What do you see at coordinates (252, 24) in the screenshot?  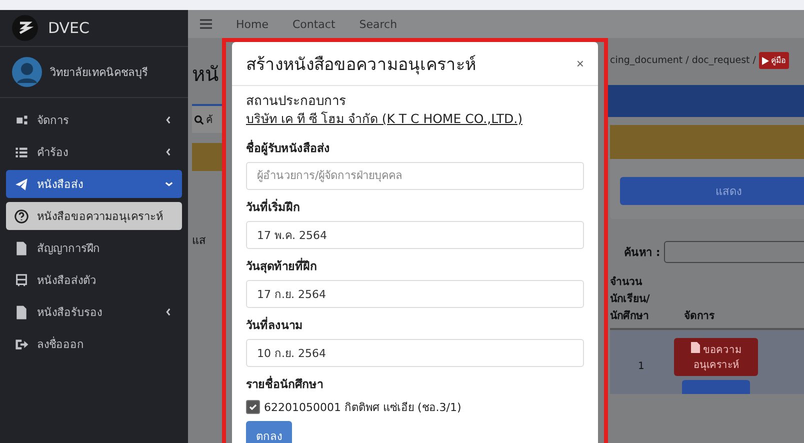 I see `nav-link: Home` at bounding box center [252, 24].